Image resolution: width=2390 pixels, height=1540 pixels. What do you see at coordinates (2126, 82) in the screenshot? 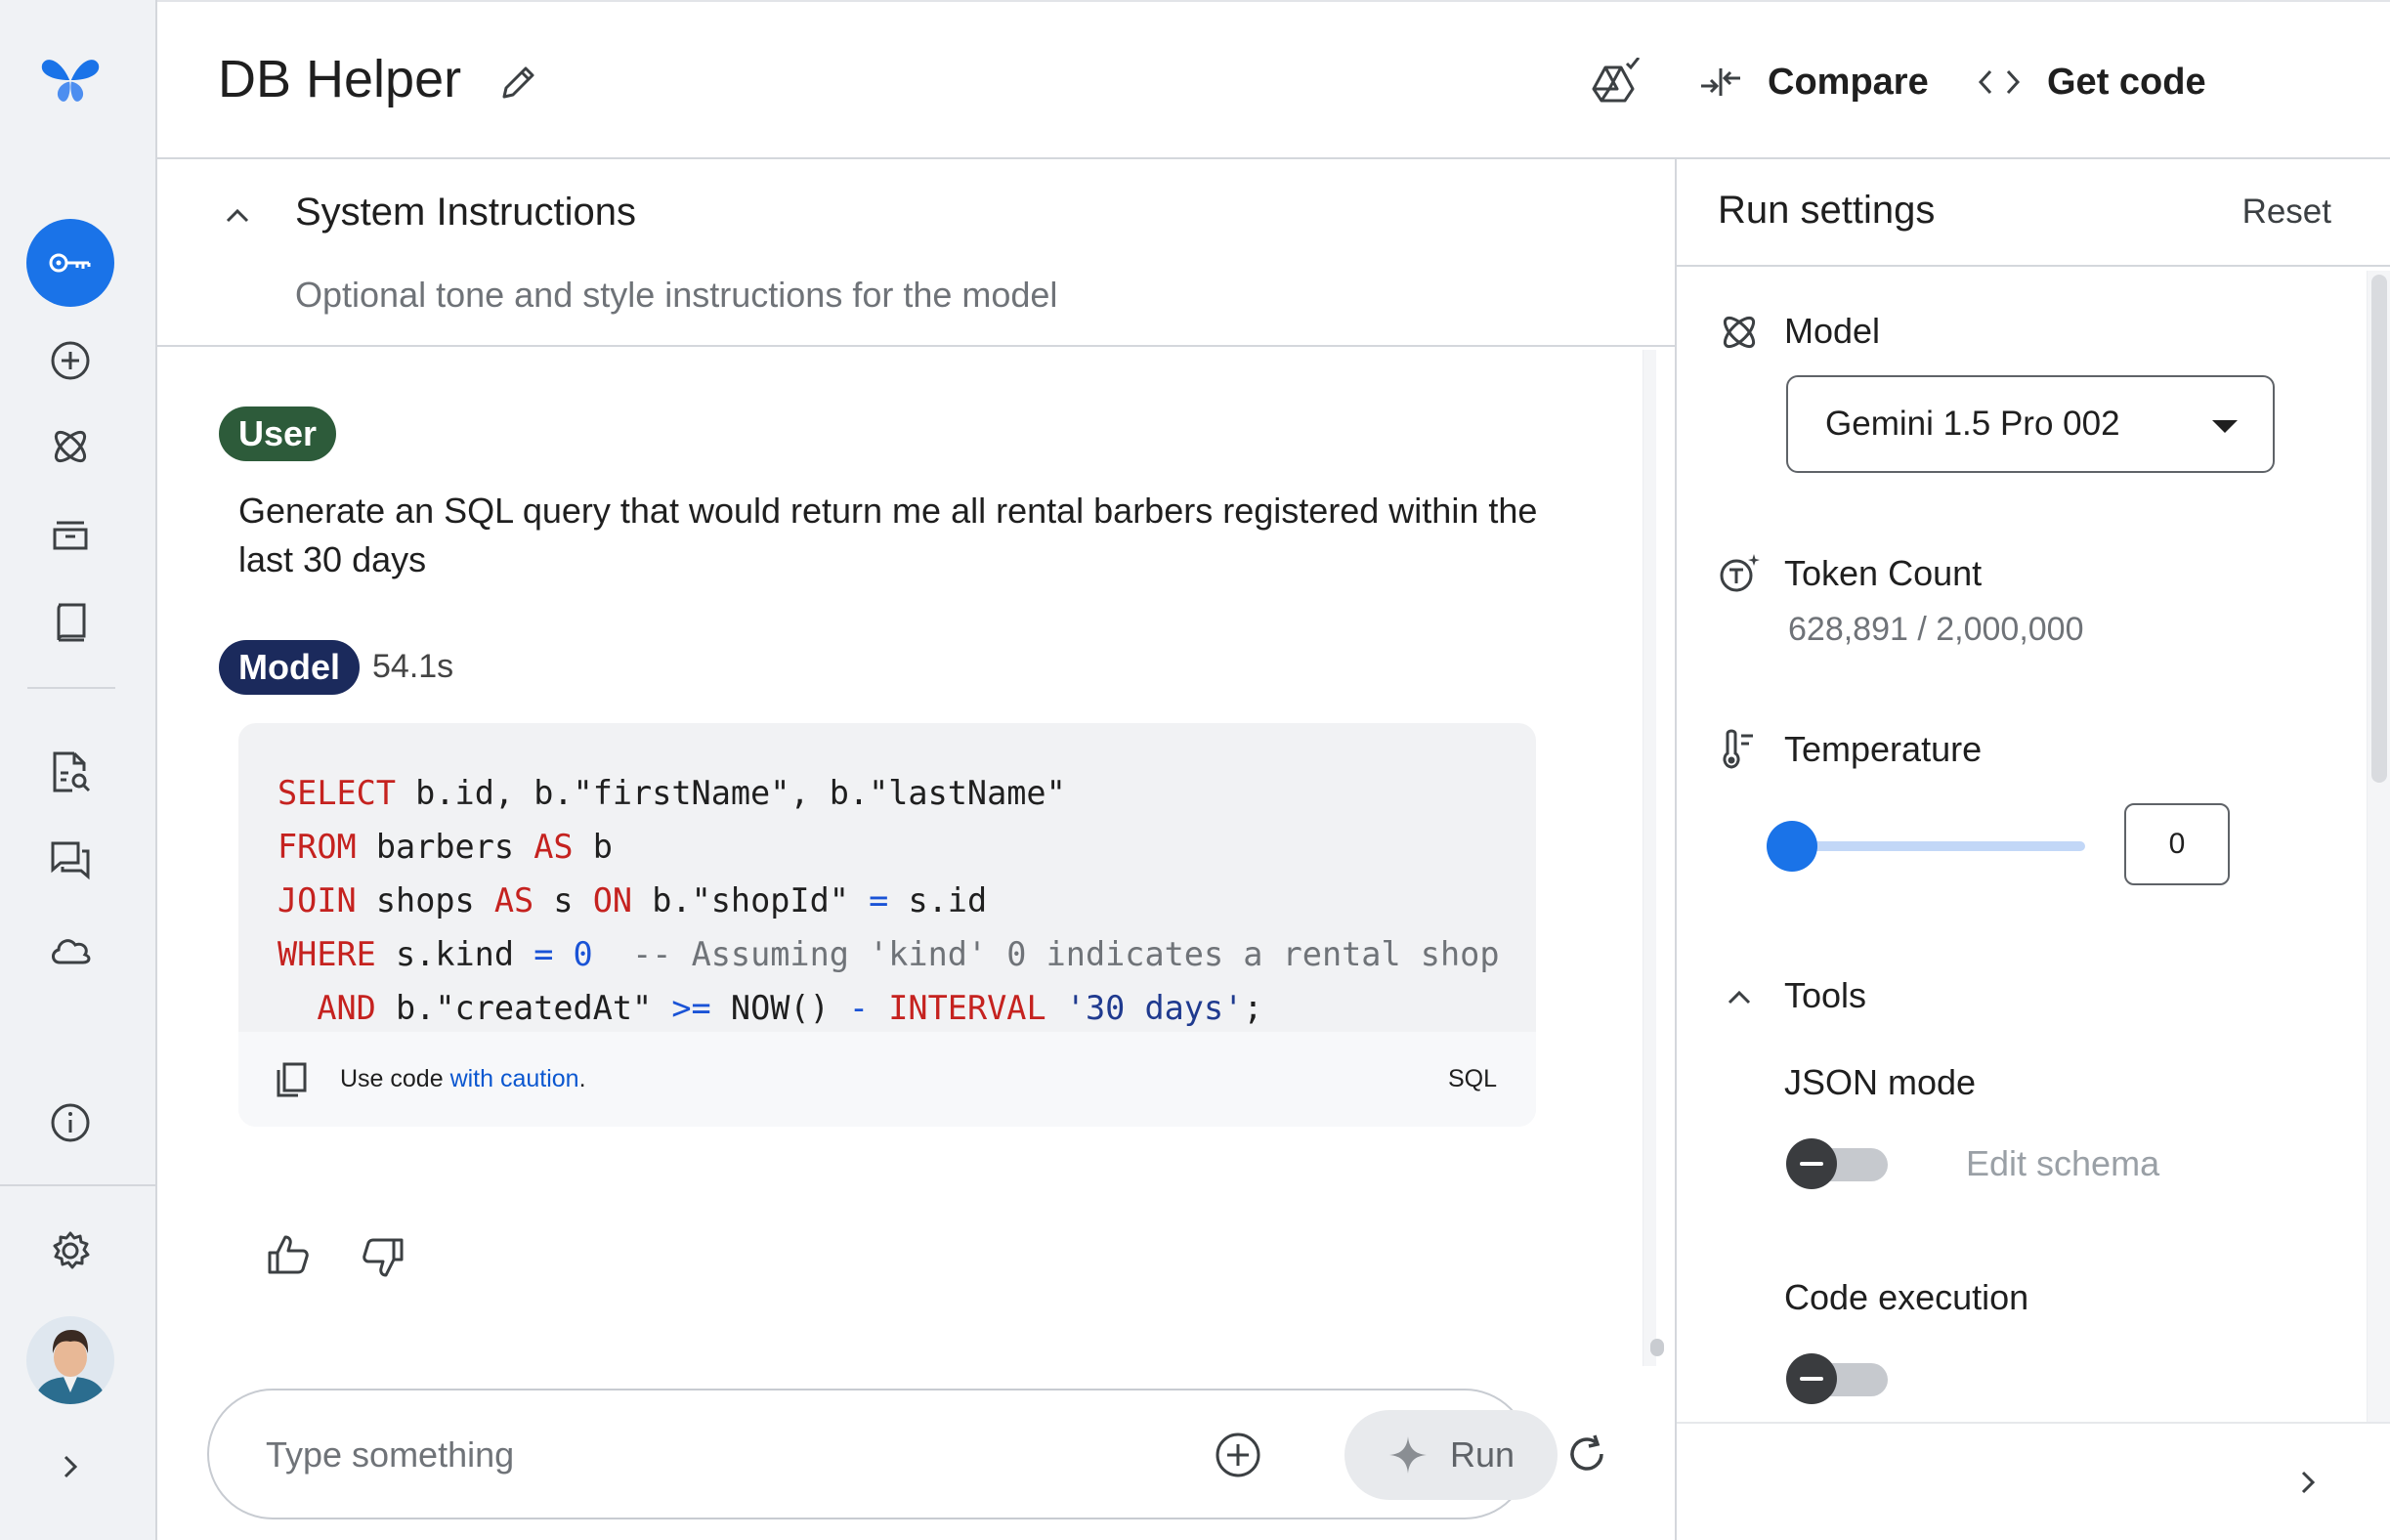
I see `get-code-label: Get code` at bounding box center [2126, 82].